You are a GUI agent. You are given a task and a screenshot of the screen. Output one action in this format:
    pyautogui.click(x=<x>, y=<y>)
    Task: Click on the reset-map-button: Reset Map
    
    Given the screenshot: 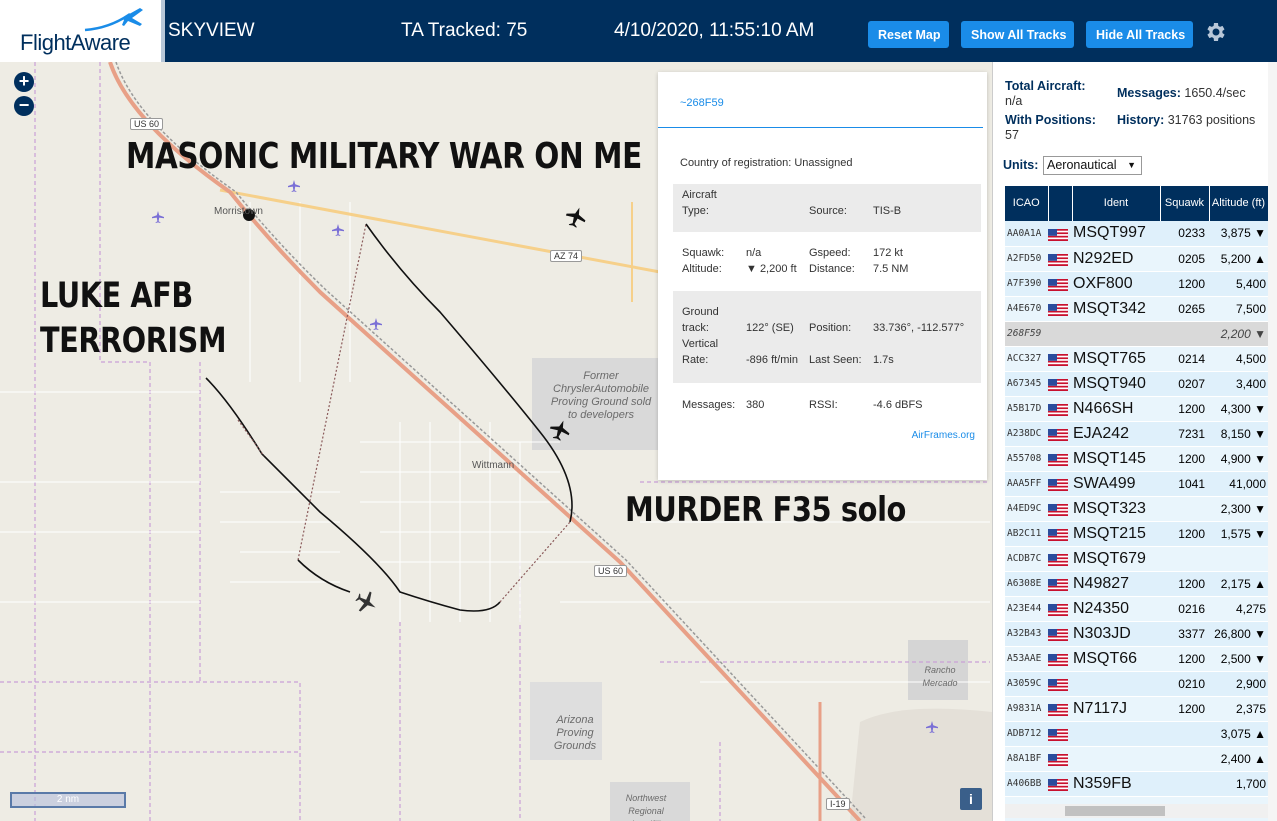 What is the action you would take?
    pyautogui.click(x=908, y=34)
    